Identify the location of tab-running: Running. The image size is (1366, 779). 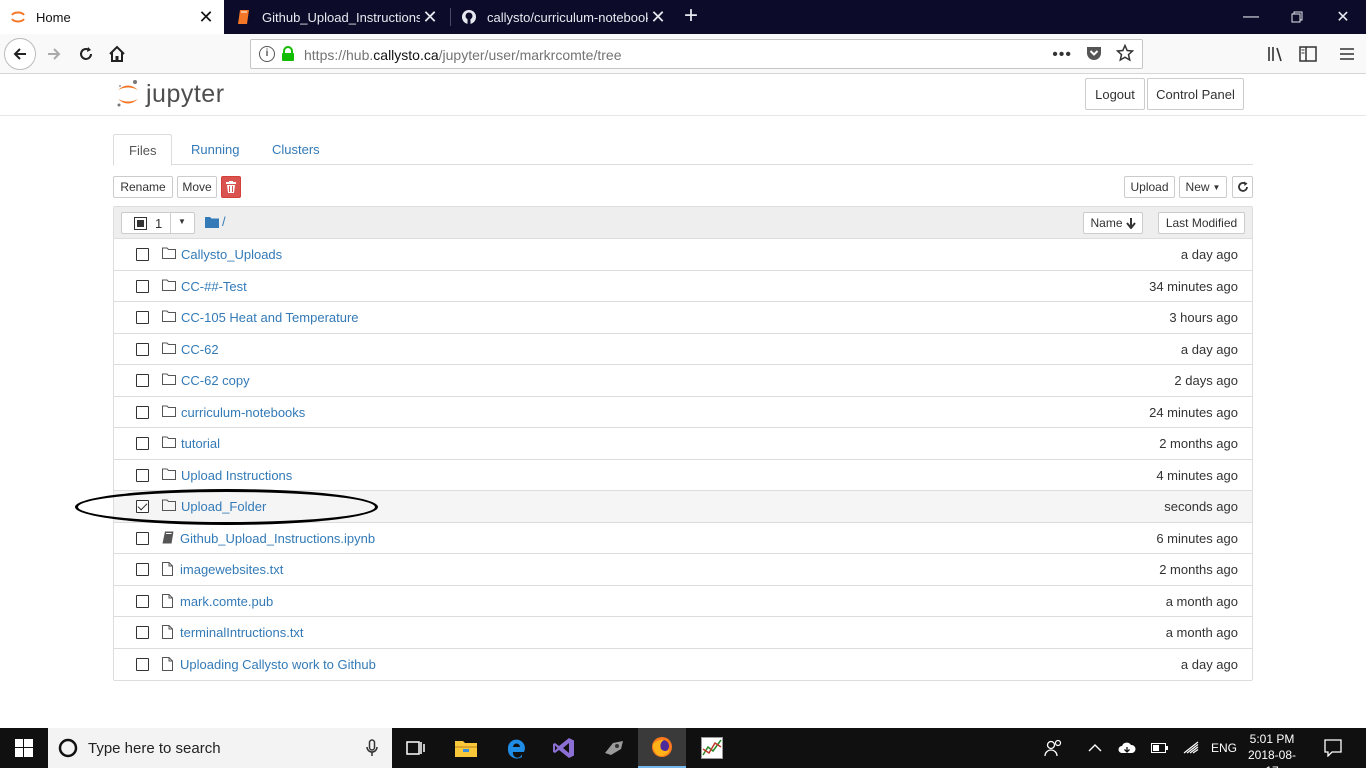
(215, 149).